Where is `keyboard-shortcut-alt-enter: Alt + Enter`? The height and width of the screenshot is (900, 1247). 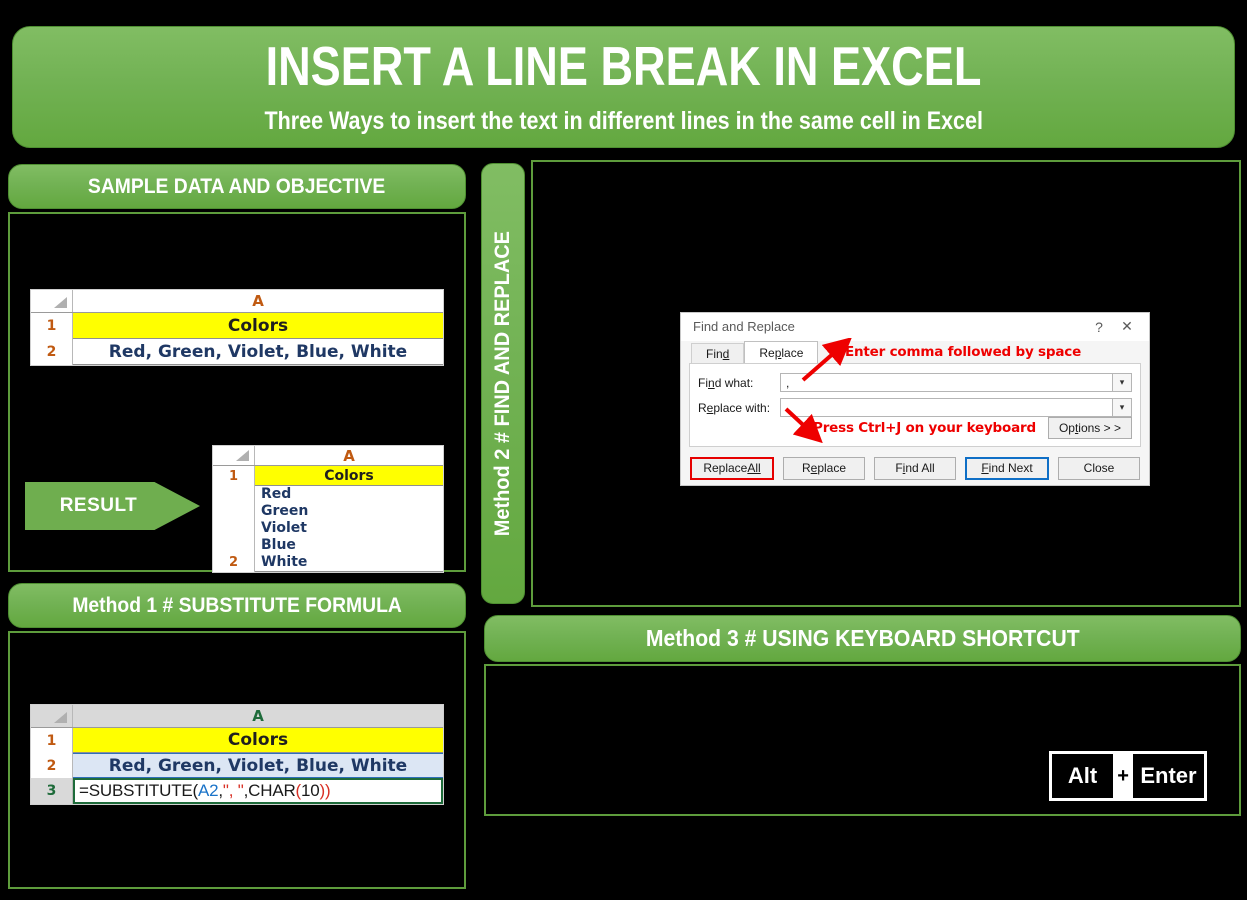
keyboard-shortcut-alt-enter: Alt + Enter is located at coordinates (1128, 776).